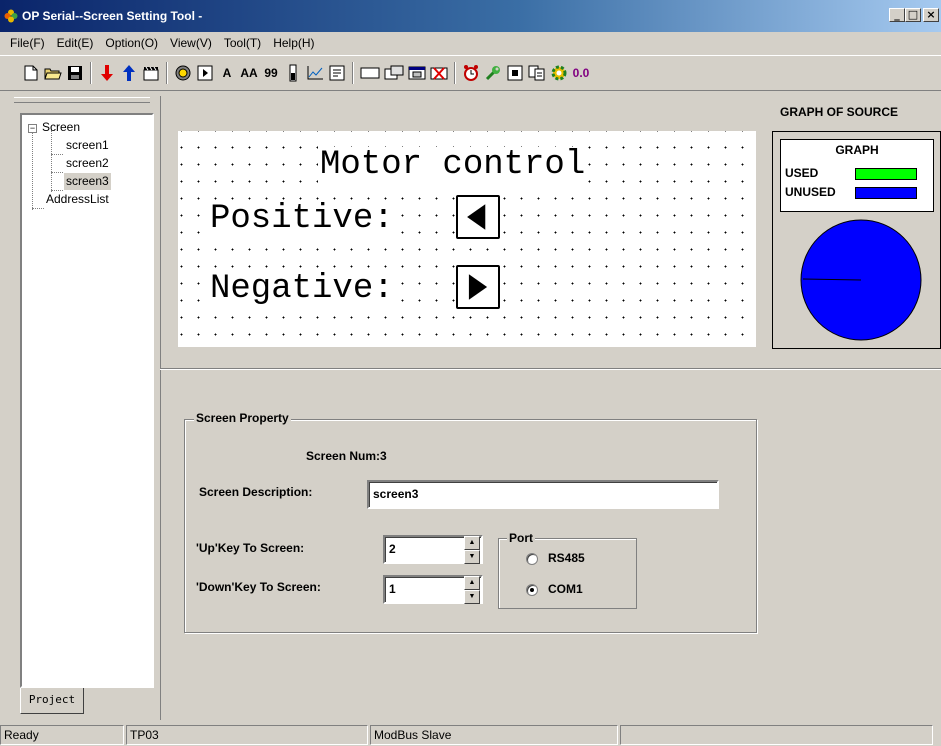  Describe the element at coordinates (227, 73) in the screenshot. I see `text-a-button: A` at that location.